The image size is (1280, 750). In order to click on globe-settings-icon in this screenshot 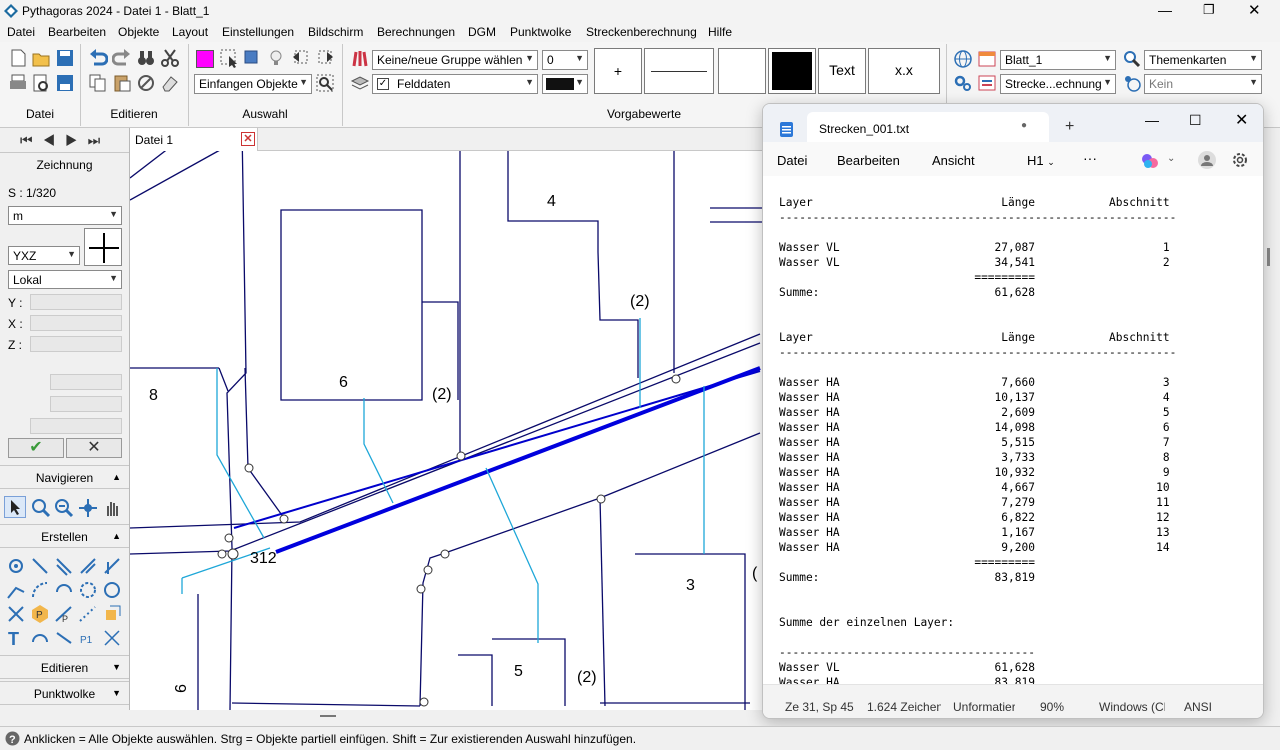, I will do `click(1132, 83)`.